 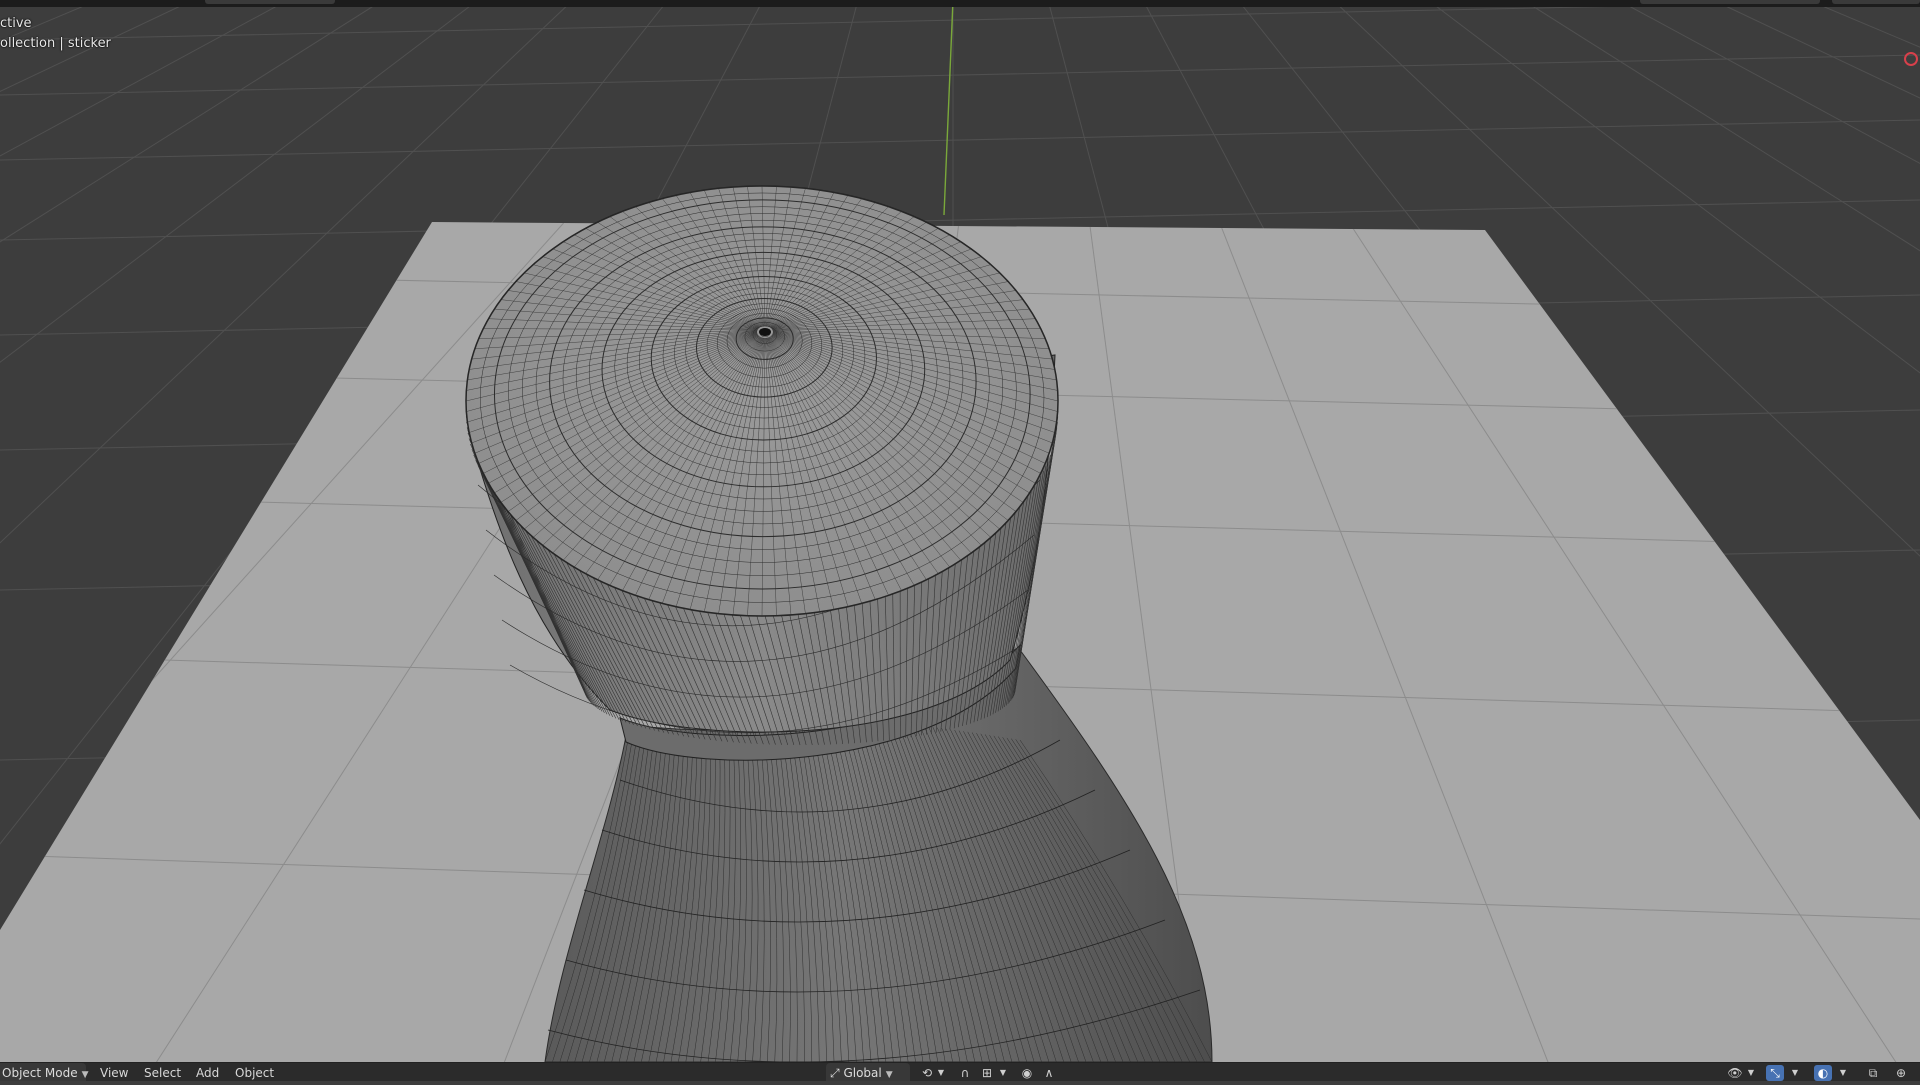 What do you see at coordinates (114, 1072) in the screenshot?
I see `menu-view: View` at bounding box center [114, 1072].